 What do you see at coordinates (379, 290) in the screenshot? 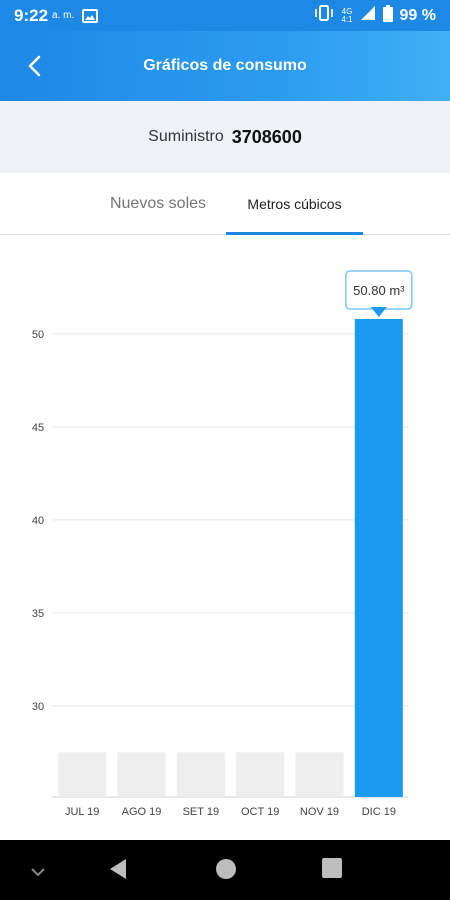
I see `tooltip-label: 50.80 m³` at bounding box center [379, 290].